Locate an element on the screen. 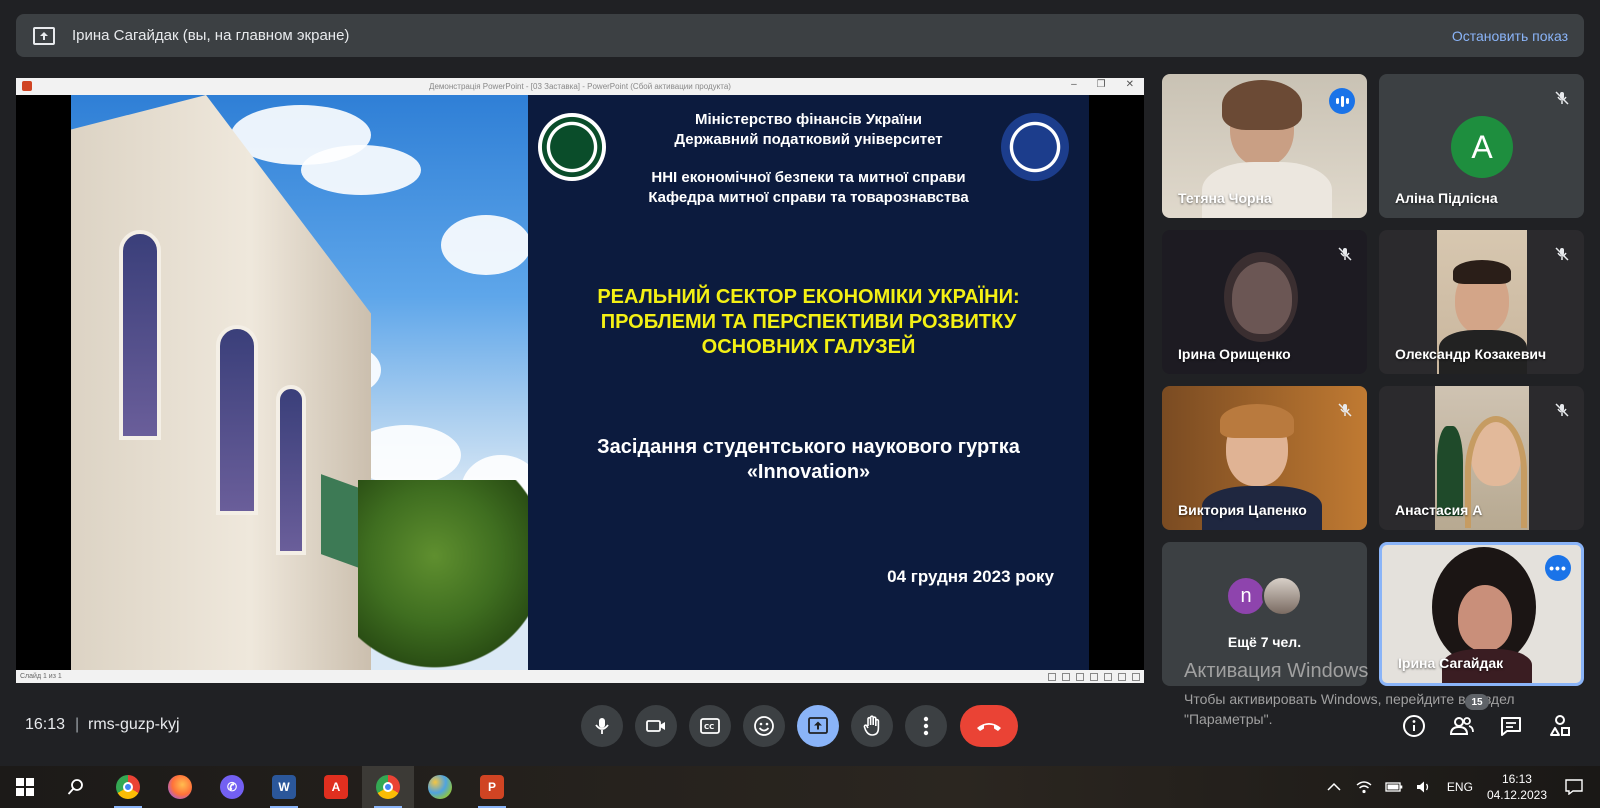 This screenshot has width=1600, height=808. camera-icon is located at coordinates (655, 726).